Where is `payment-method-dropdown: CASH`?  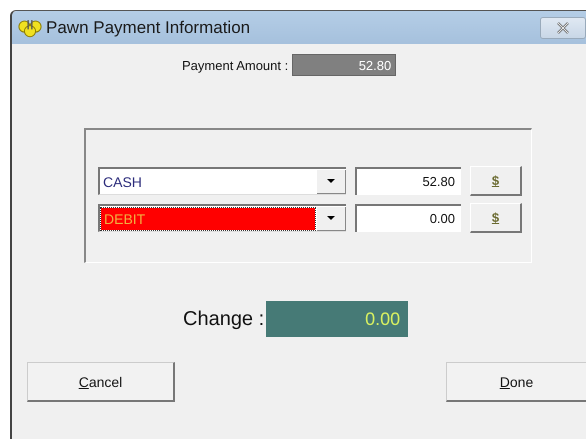
payment-method-dropdown: CASH is located at coordinates (222, 181).